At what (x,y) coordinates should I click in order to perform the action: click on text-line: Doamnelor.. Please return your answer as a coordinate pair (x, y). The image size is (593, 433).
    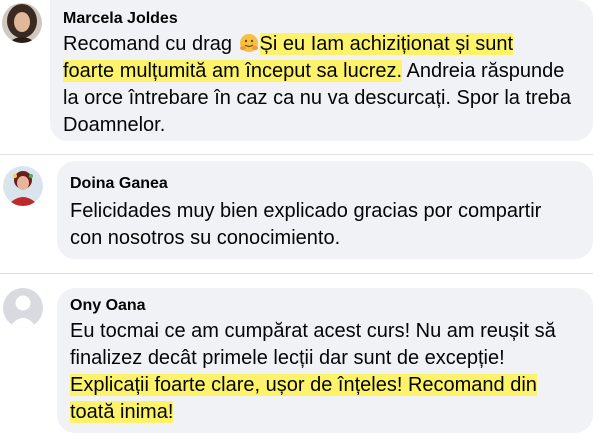
    Looking at the image, I should click on (114, 125).